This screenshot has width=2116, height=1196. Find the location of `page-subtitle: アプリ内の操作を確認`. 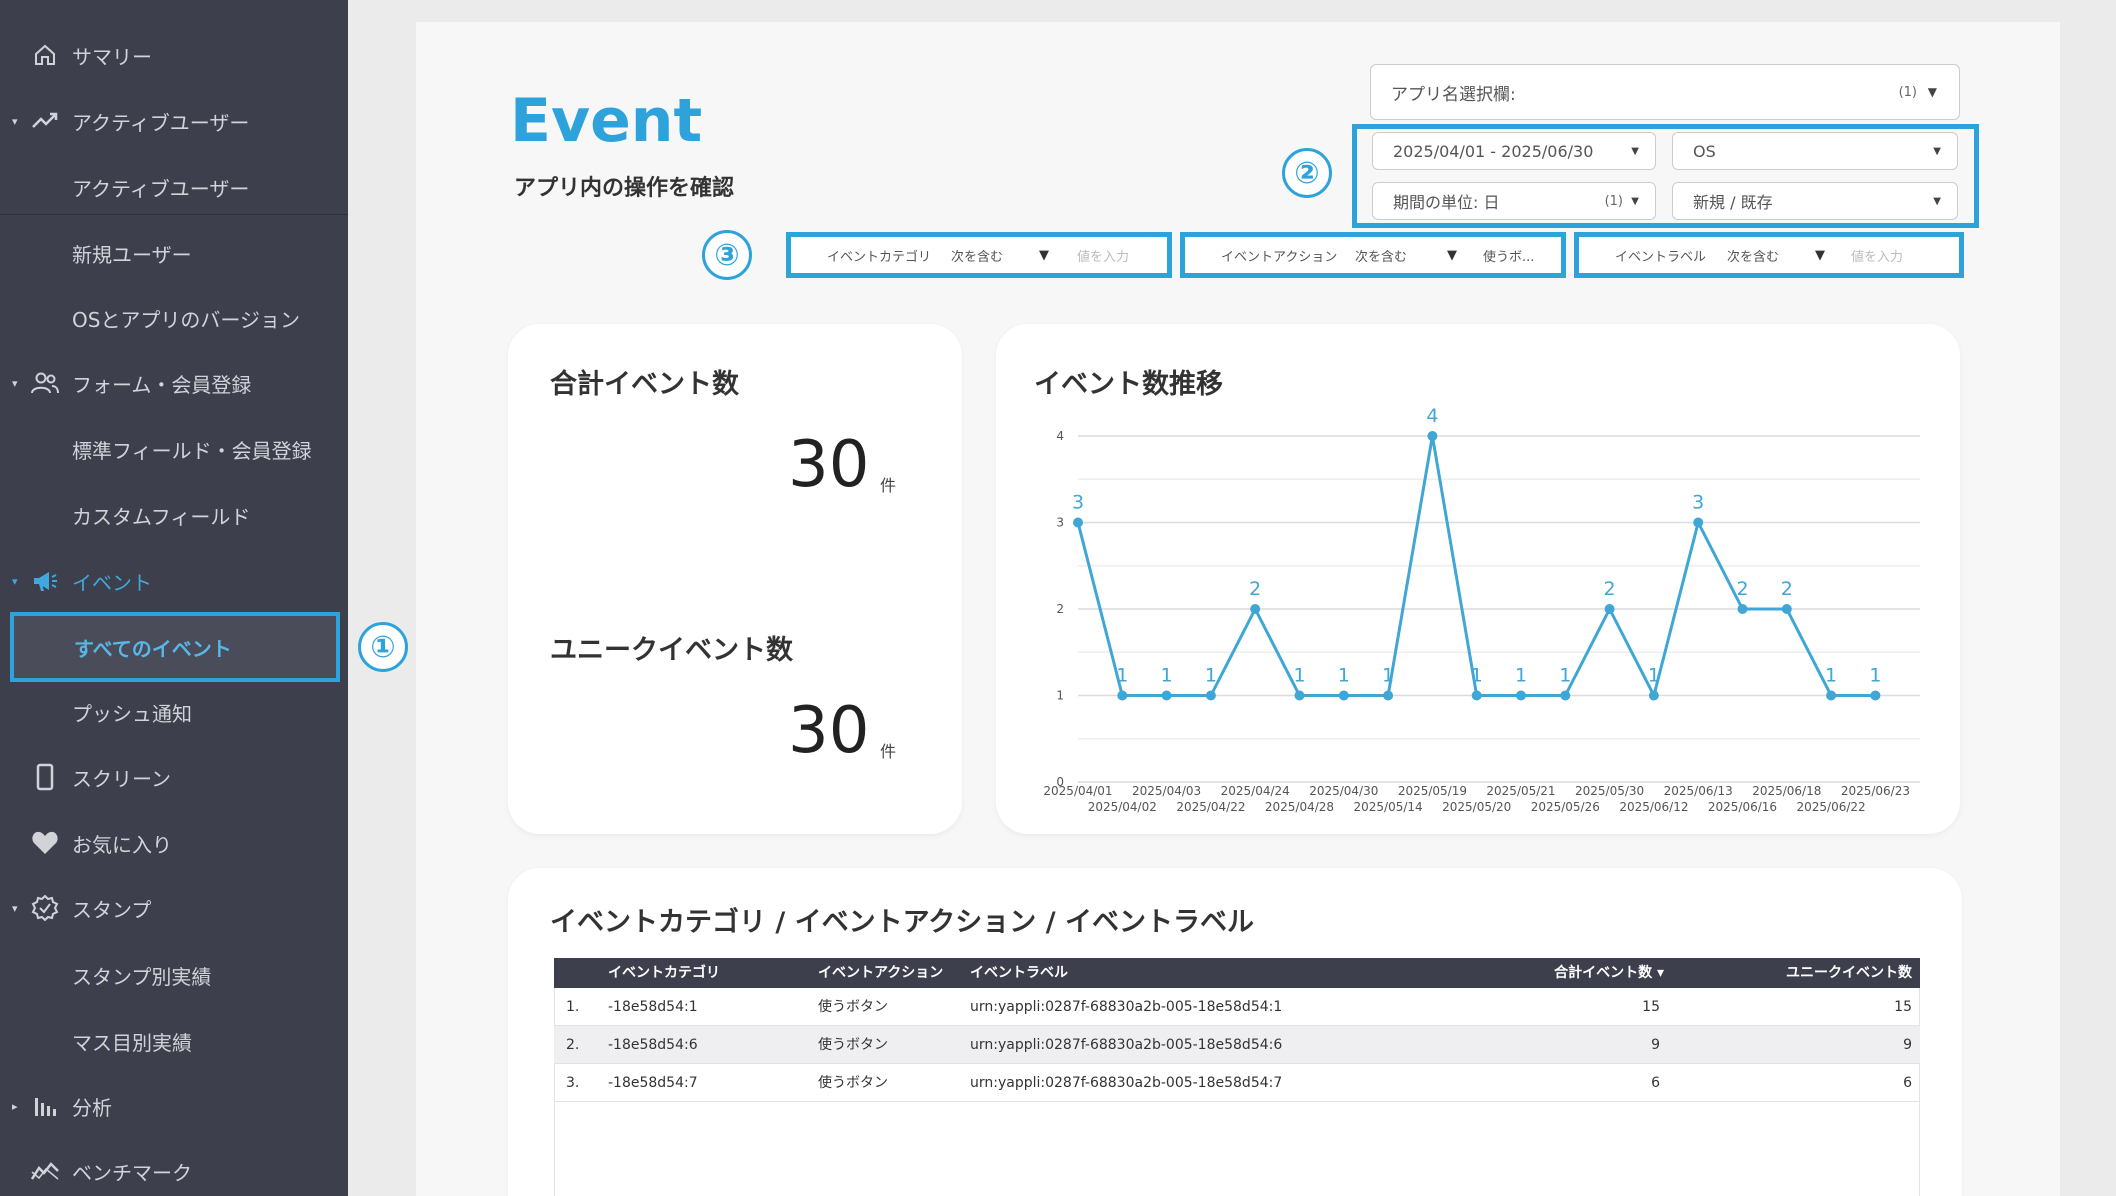

page-subtitle: アプリ内の操作を確認 is located at coordinates (624, 188).